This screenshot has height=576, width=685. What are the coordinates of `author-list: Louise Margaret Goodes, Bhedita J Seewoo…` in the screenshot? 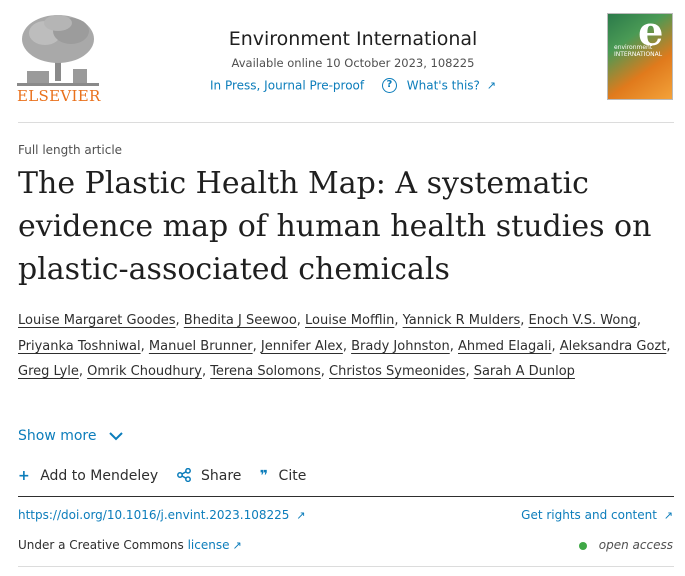 It's located at (348, 346).